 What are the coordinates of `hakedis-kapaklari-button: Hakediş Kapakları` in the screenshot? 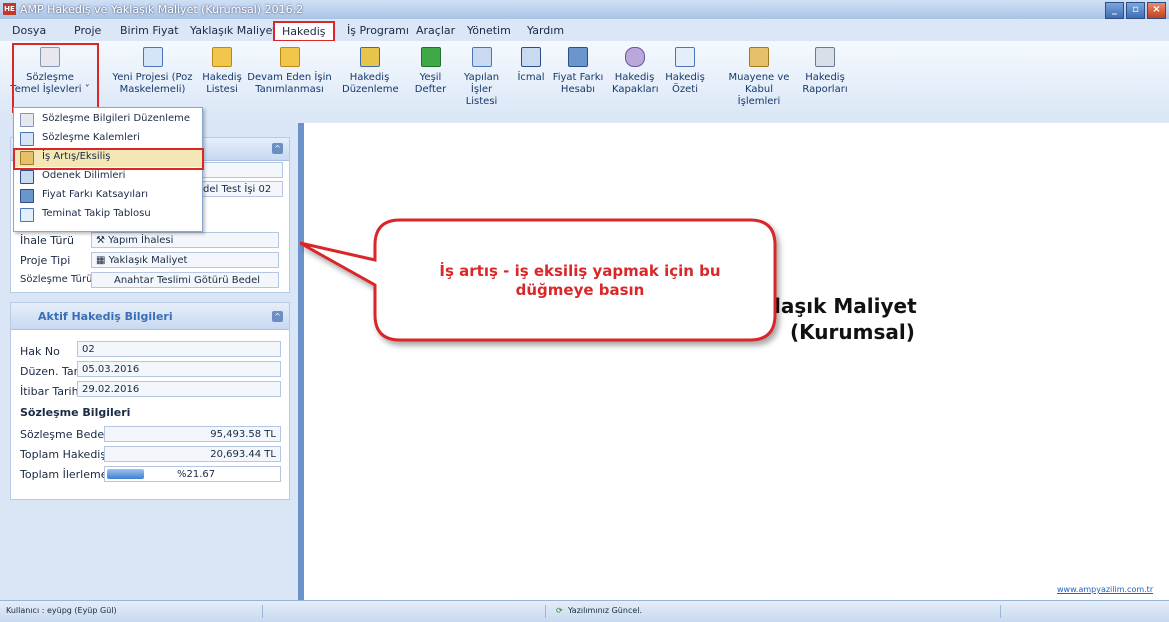 It's located at (635, 71).